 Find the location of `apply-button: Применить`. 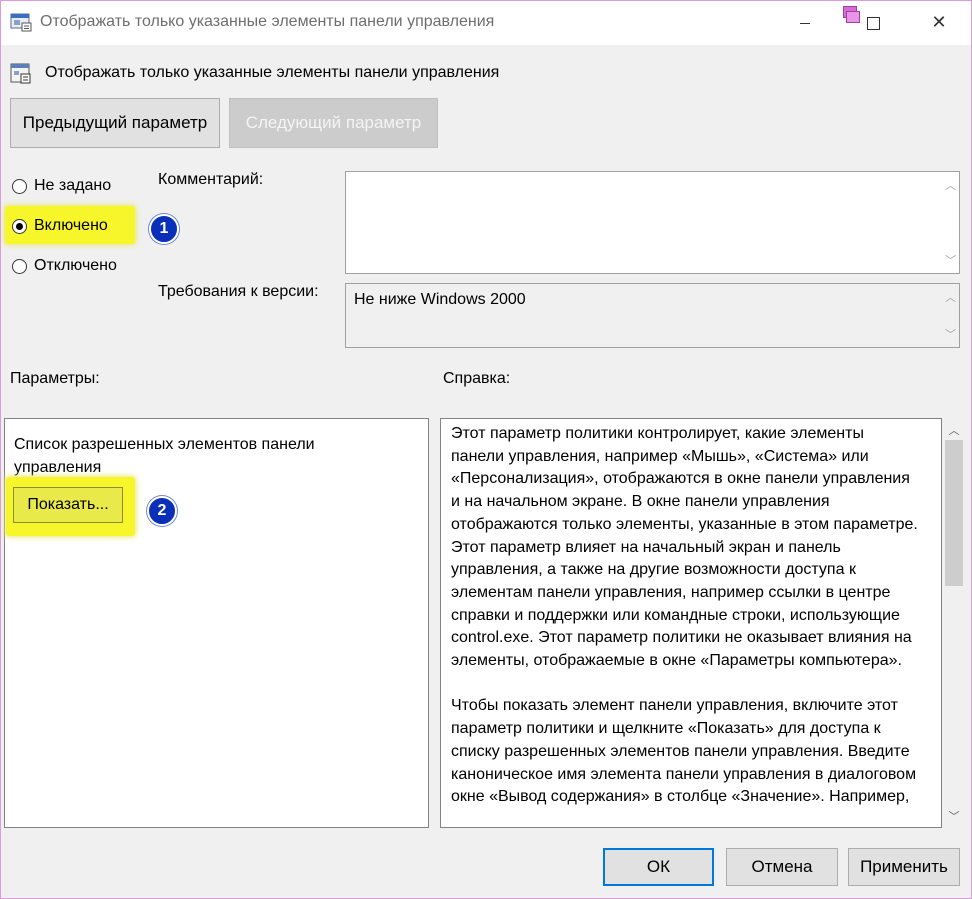

apply-button: Применить is located at coordinates (904, 867).